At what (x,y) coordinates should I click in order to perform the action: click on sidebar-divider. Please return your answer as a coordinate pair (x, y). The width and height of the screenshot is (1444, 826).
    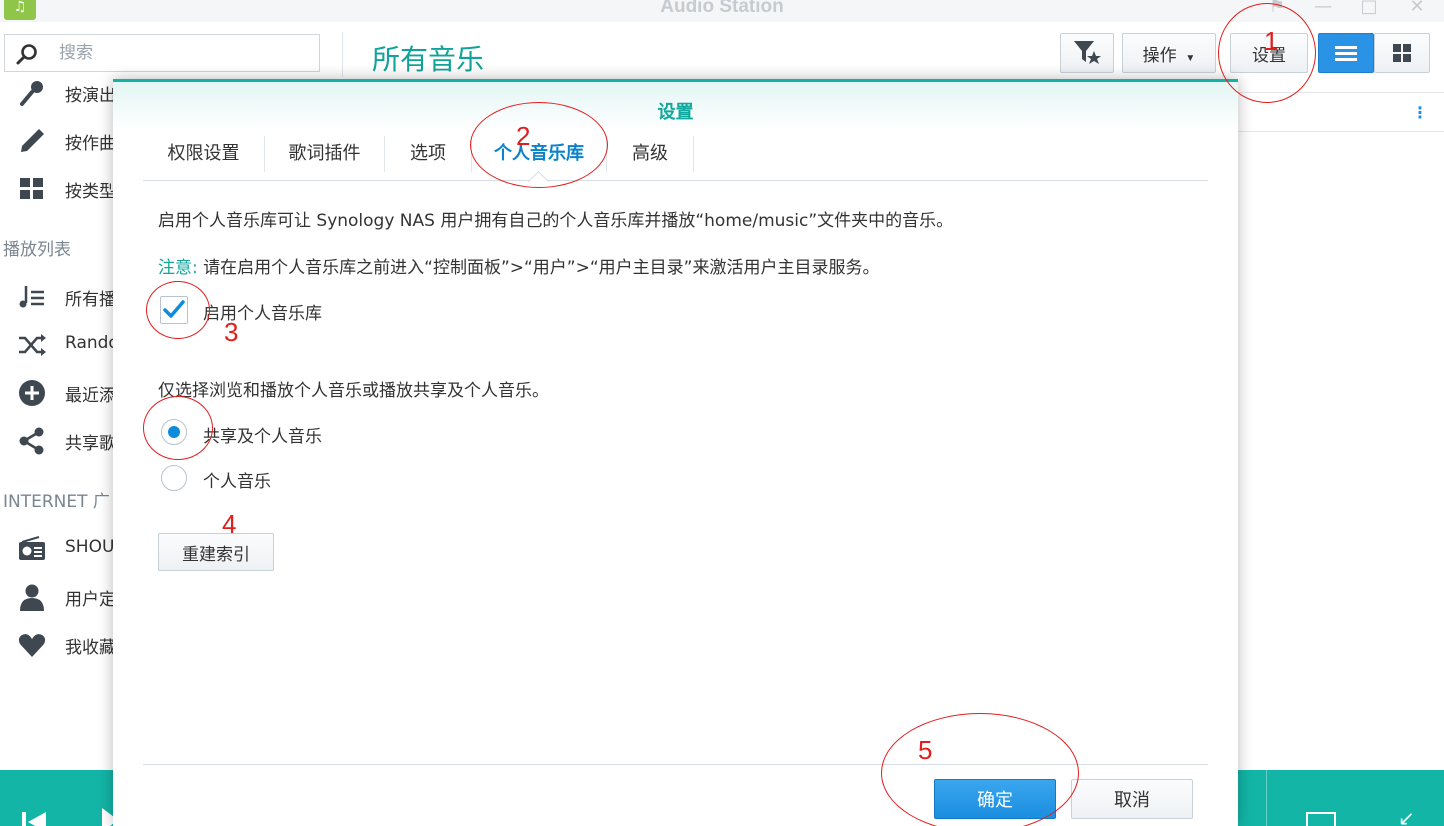
    Looking at the image, I should click on (342, 54).